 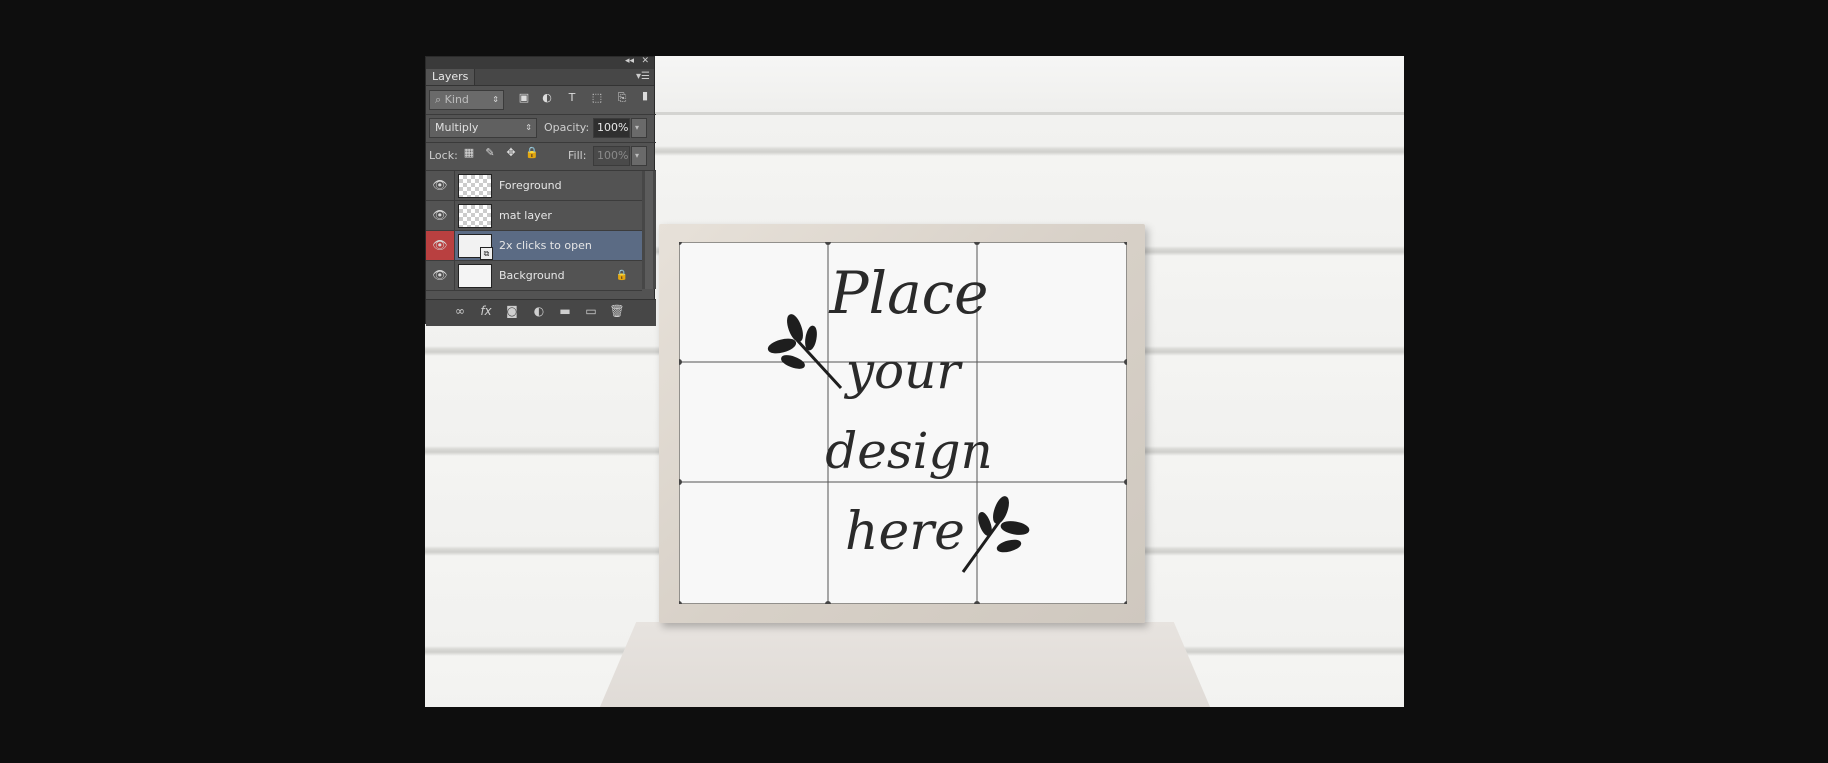 I want to click on layer-row-background: 👁 Background 🔒, so click(x=534, y=276).